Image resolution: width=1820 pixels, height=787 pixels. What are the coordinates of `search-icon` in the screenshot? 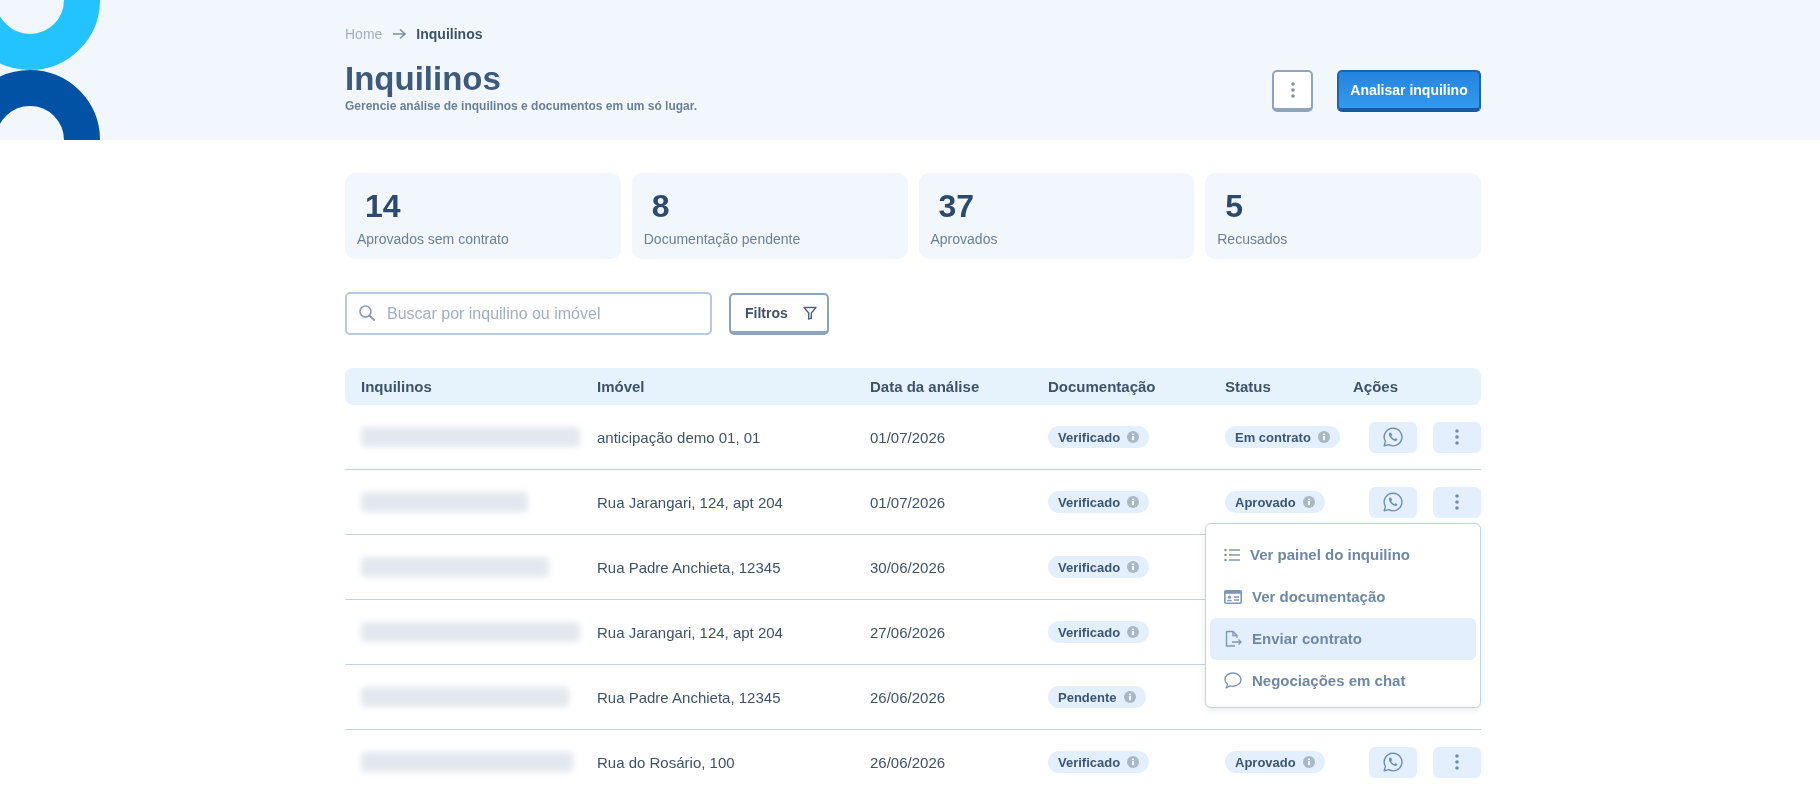 It's located at (367, 313).